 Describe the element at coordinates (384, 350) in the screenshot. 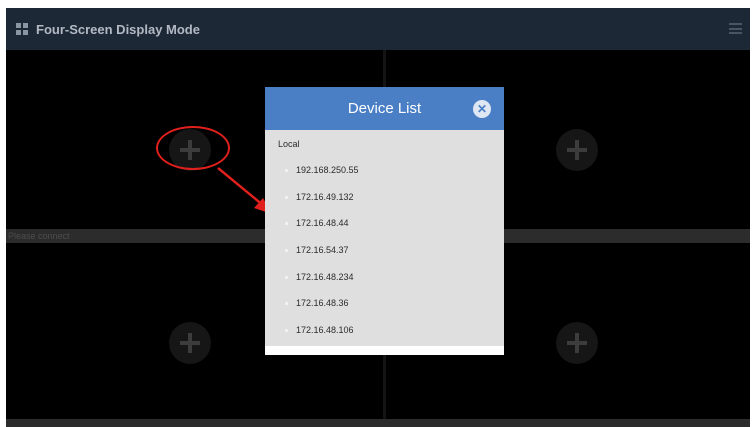

I see `dialog-footer` at that location.